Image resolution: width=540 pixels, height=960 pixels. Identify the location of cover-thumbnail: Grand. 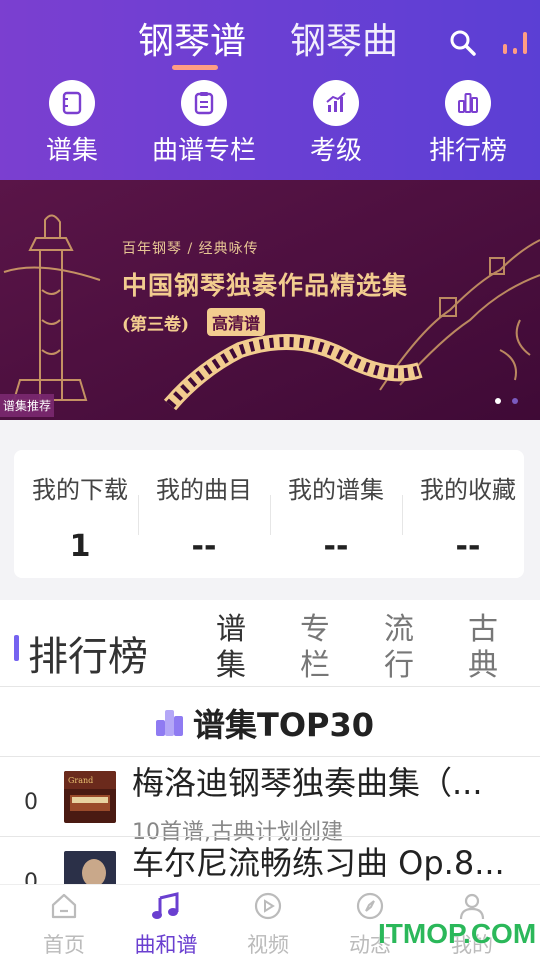
(90, 797).